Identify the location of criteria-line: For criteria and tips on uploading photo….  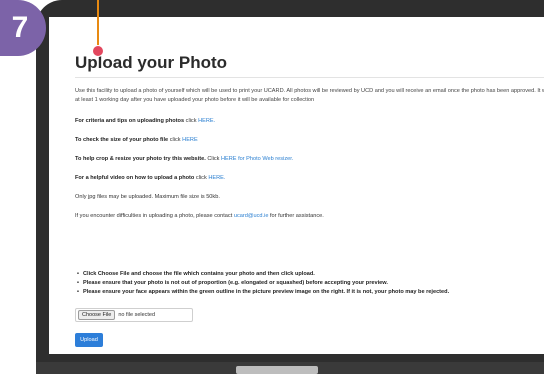
(145, 121).